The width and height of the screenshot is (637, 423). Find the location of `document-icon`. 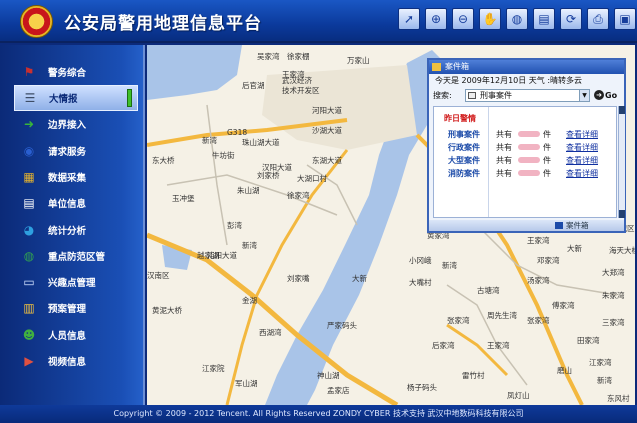

document-icon is located at coordinates (472, 95).